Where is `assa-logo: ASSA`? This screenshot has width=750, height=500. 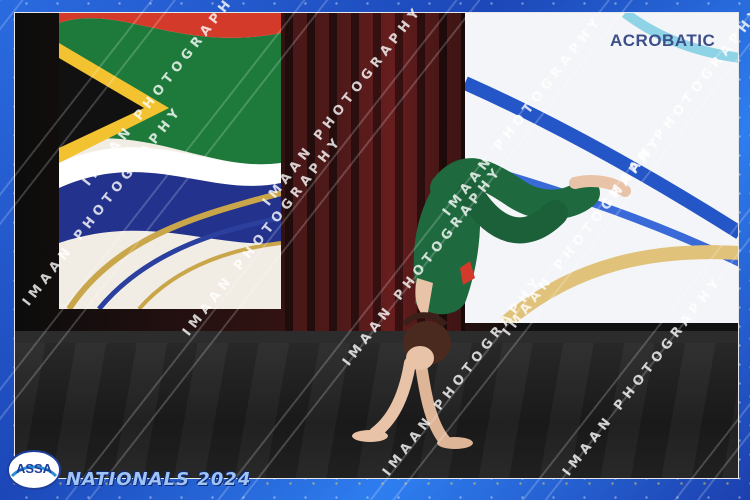
assa-logo: ASSA is located at coordinates (34, 470).